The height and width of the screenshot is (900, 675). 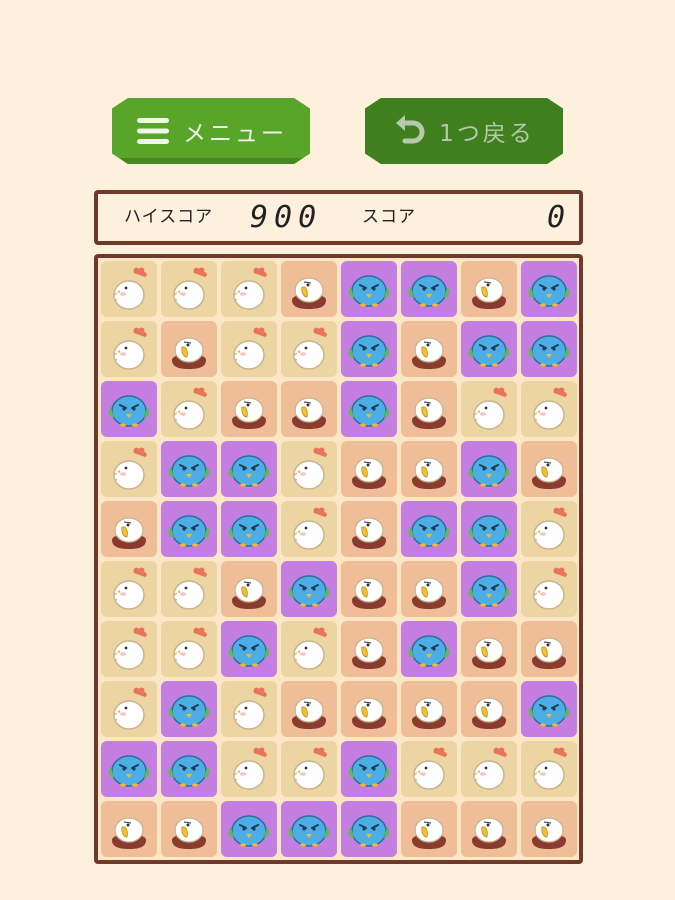 What do you see at coordinates (464, 131) in the screenshot?
I see `undo-button: 1つ戻る` at bounding box center [464, 131].